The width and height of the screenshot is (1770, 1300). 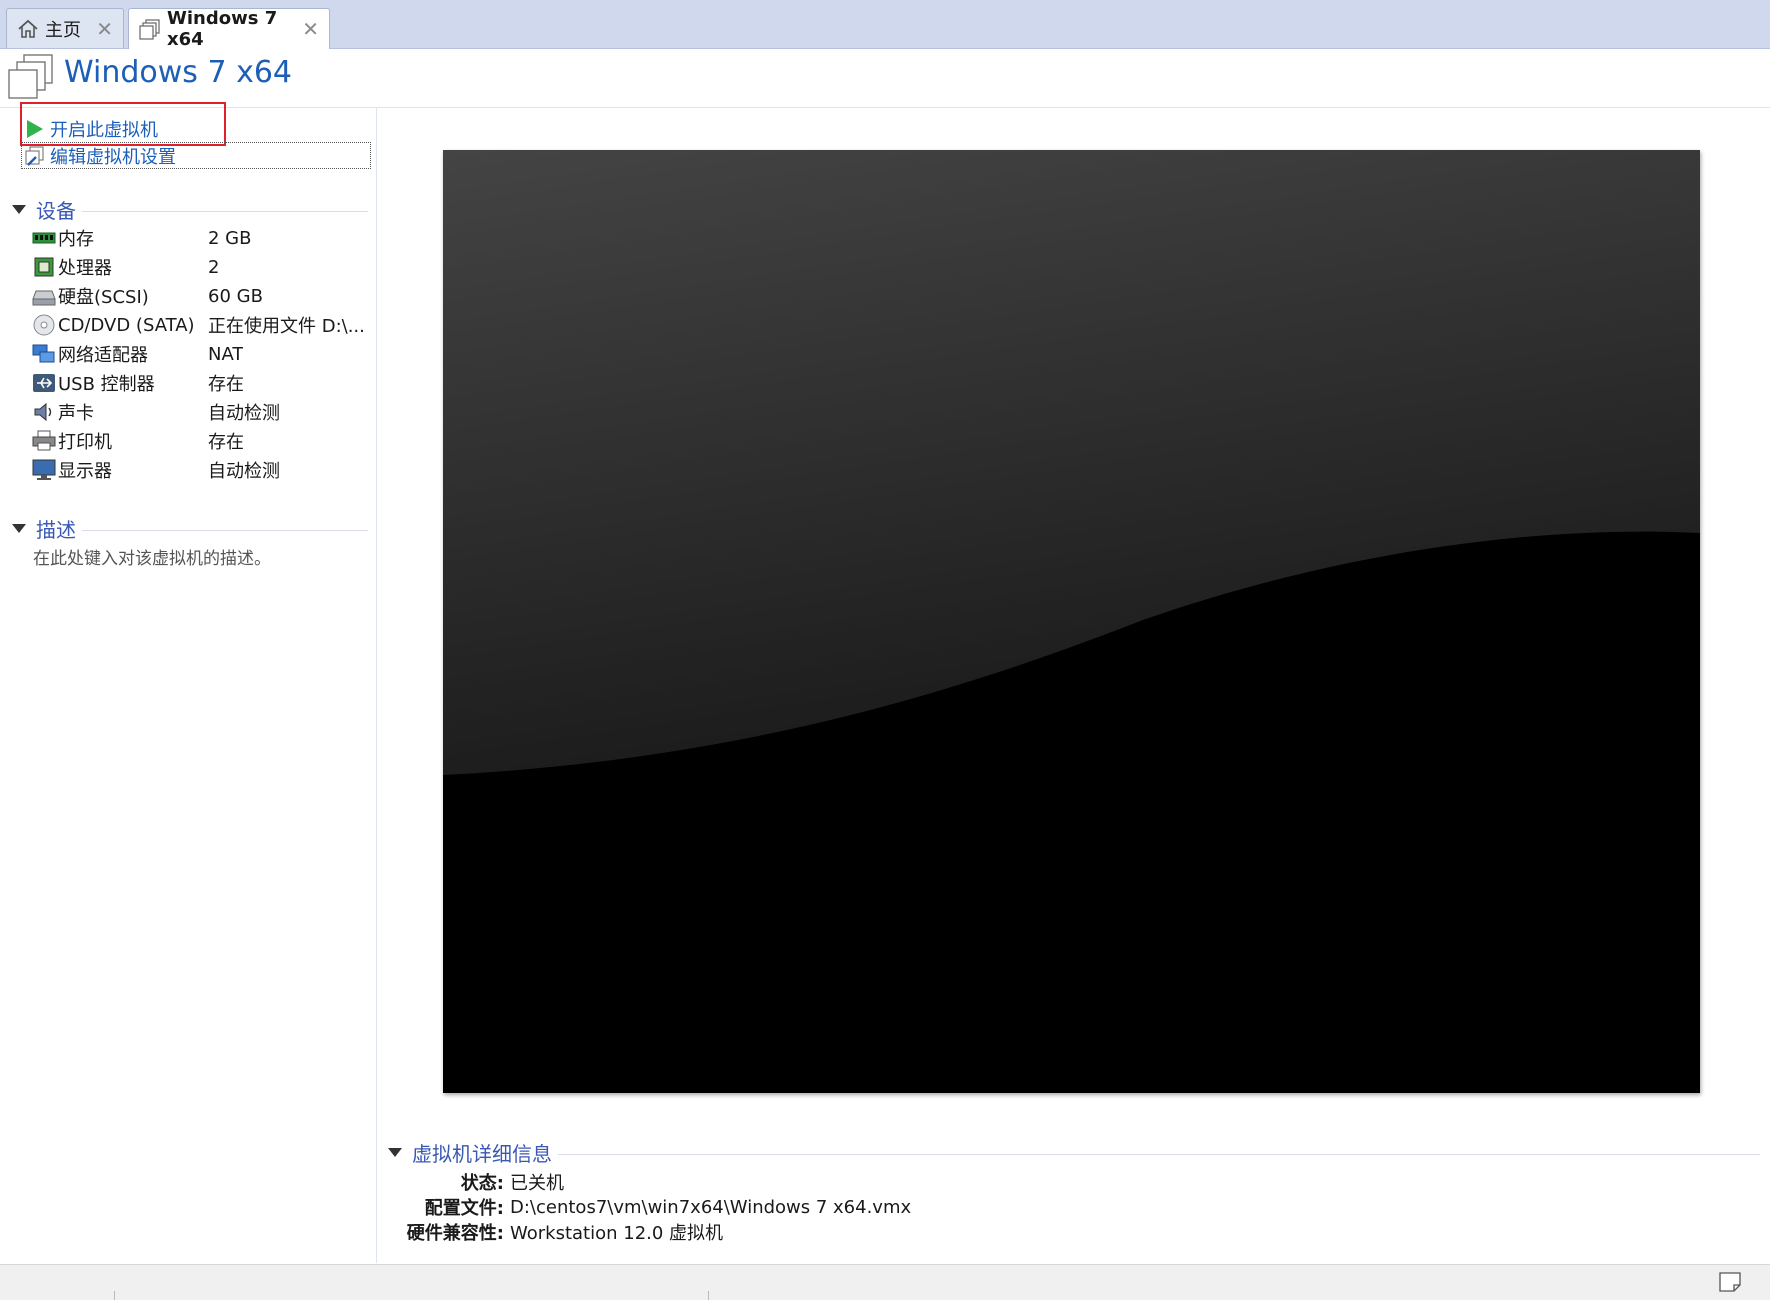 I want to click on page-title: Windows 7 x64, so click(x=178, y=72).